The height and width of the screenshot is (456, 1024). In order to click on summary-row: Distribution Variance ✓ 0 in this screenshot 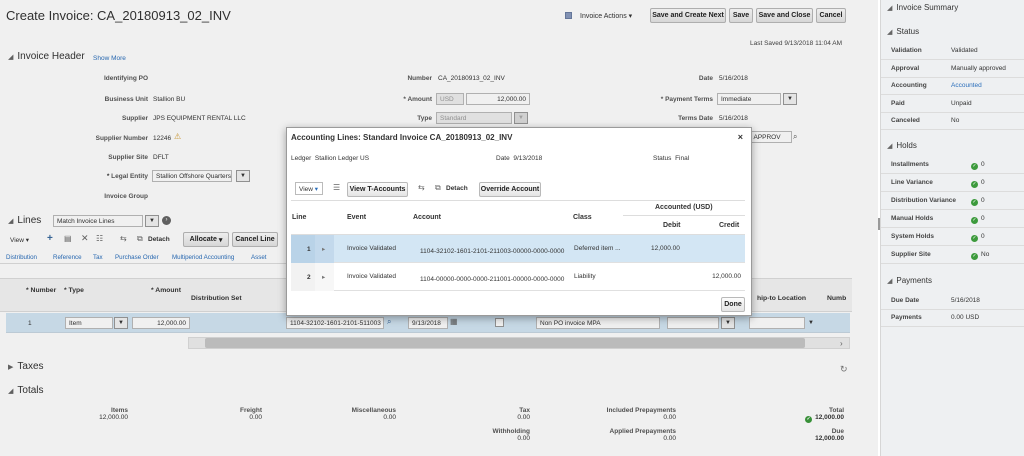, I will do `click(952, 201)`.